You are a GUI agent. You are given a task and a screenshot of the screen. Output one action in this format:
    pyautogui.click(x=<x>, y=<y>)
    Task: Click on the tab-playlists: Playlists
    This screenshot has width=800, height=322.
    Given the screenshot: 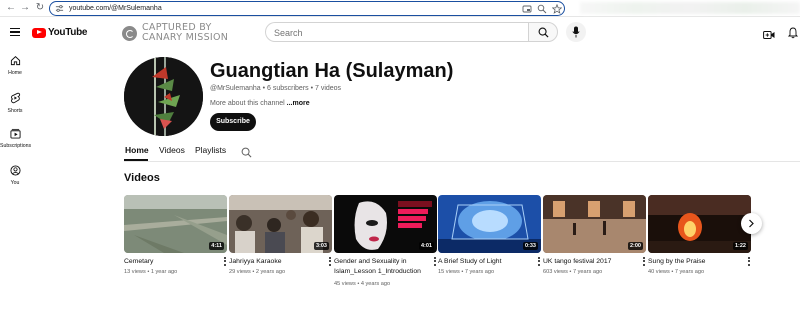 What is the action you would take?
    pyautogui.click(x=210, y=150)
    